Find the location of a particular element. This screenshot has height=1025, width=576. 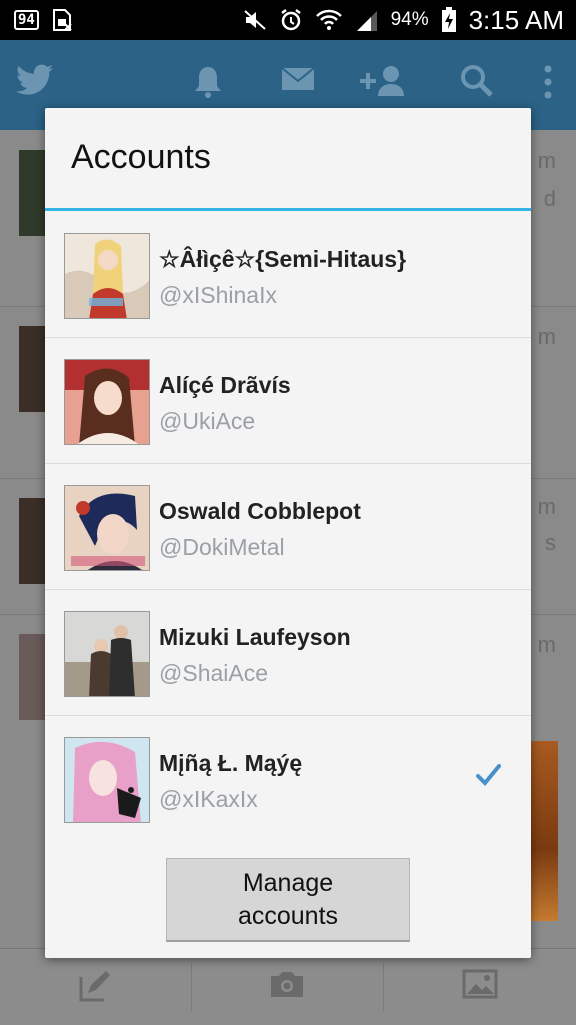

account-name: Mizuki Laufeyson is located at coordinates (255, 637).